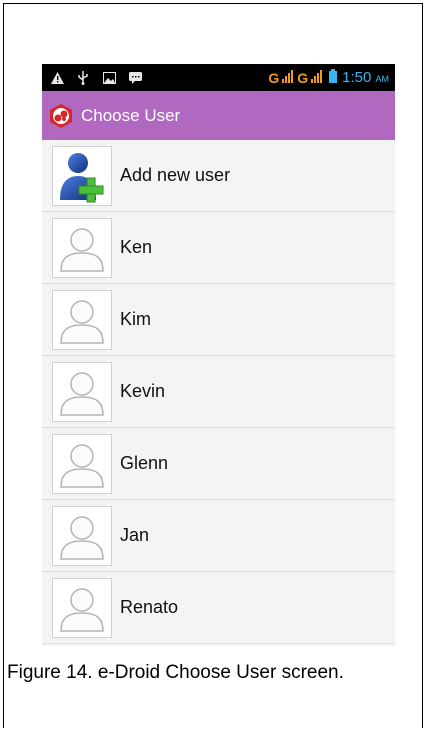 The width and height of the screenshot is (427, 731). What do you see at coordinates (149, 607) in the screenshot?
I see `row-label: Renato` at bounding box center [149, 607].